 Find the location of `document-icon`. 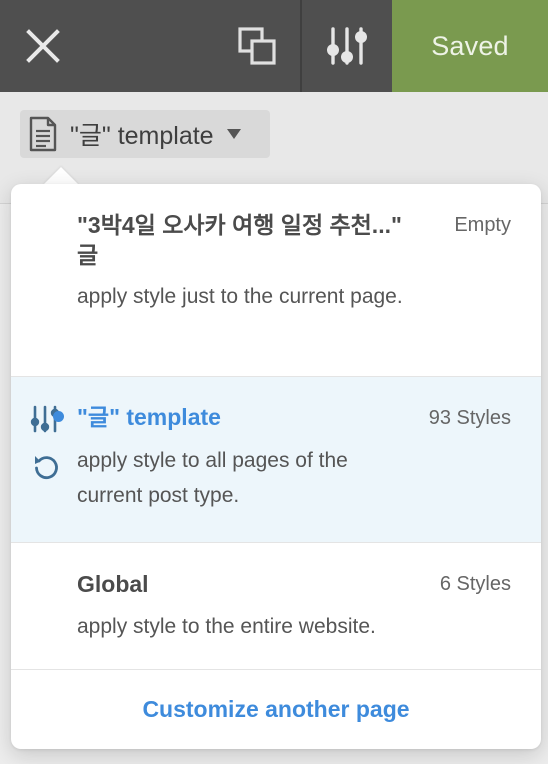

document-icon is located at coordinates (43, 134).